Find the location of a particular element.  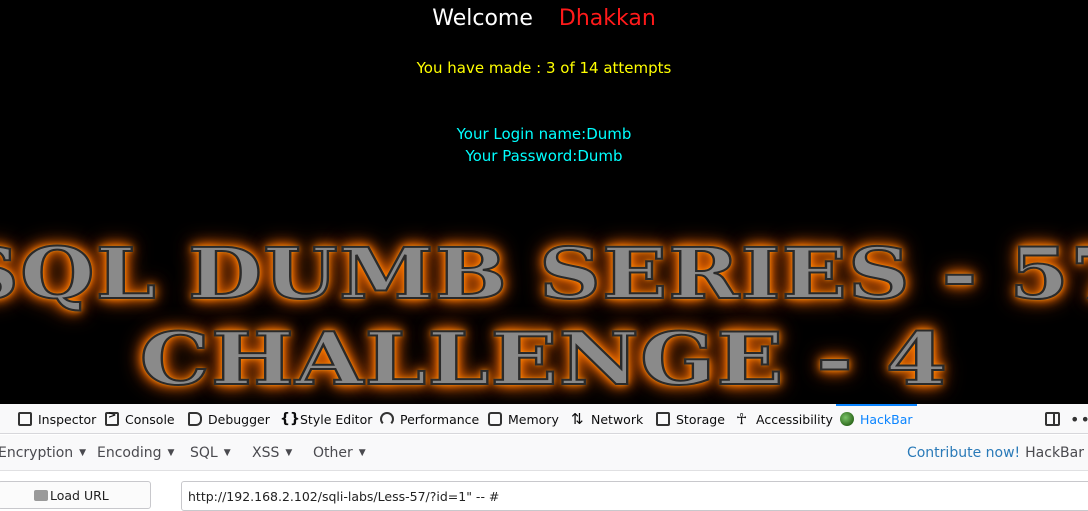

storage-icon is located at coordinates (663, 419).